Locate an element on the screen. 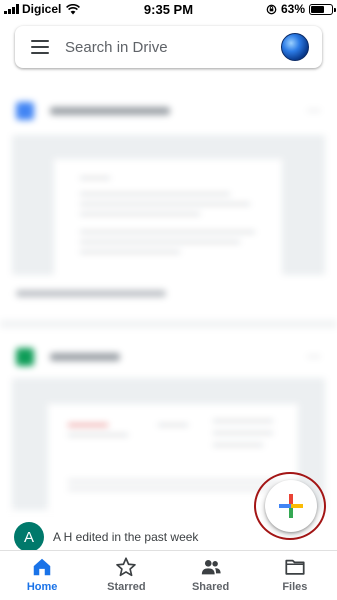  user-avatar: A is located at coordinates (29, 537).